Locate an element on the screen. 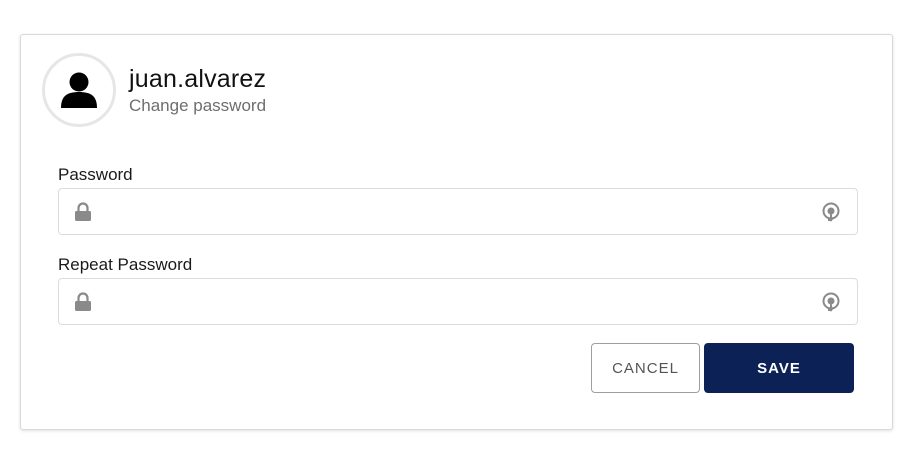  user-icon is located at coordinates (79, 90).